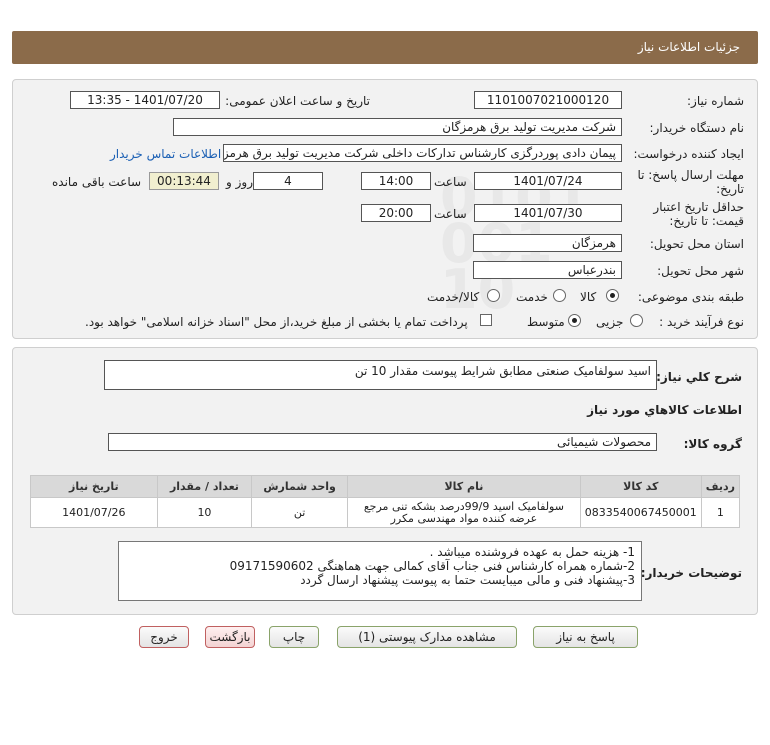 This screenshot has width=770, height=745. I want to click on reply-button: پاسخ به نیاز, so click(585, 637).